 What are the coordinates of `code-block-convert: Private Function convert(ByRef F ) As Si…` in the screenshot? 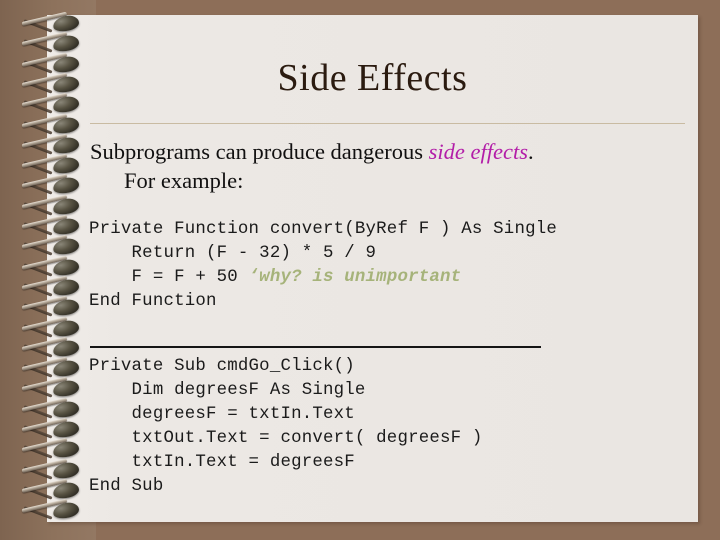 It's located at (389, 266).